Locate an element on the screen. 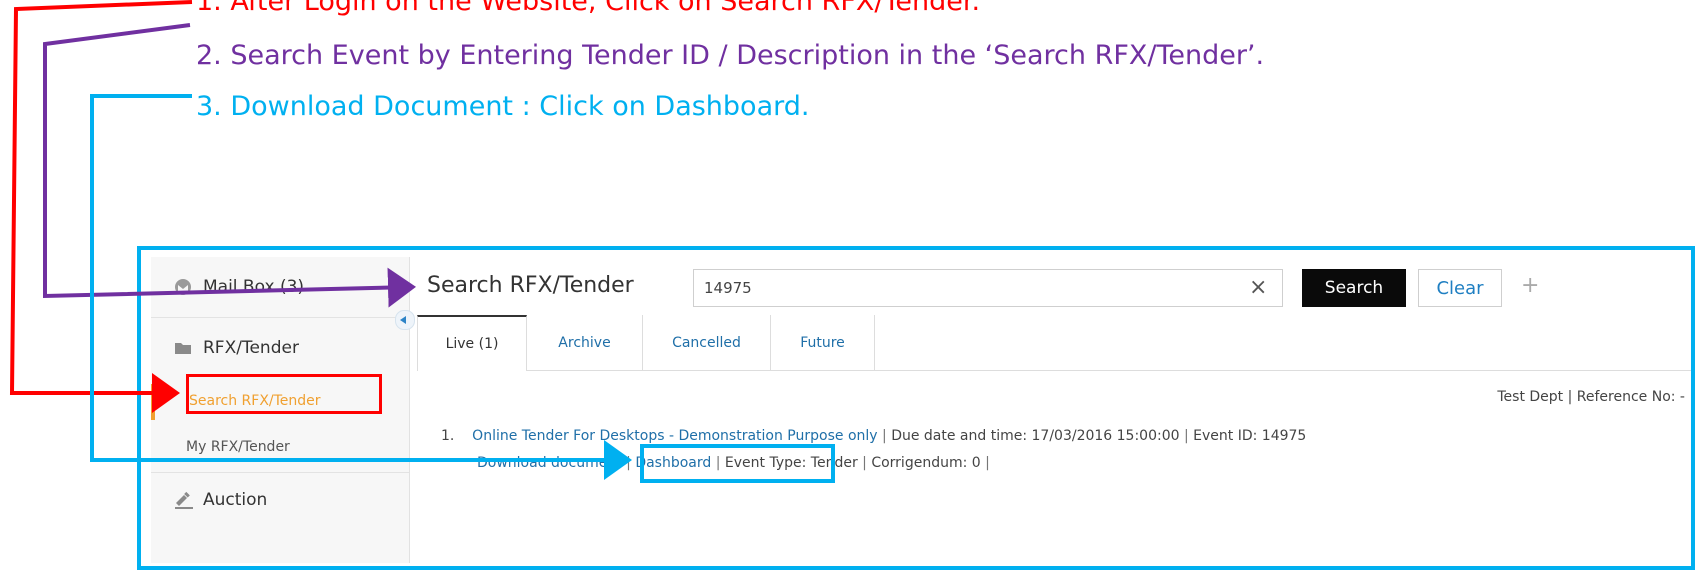  page-title: Search RFX/Tender is located at coordinates (530, 285).